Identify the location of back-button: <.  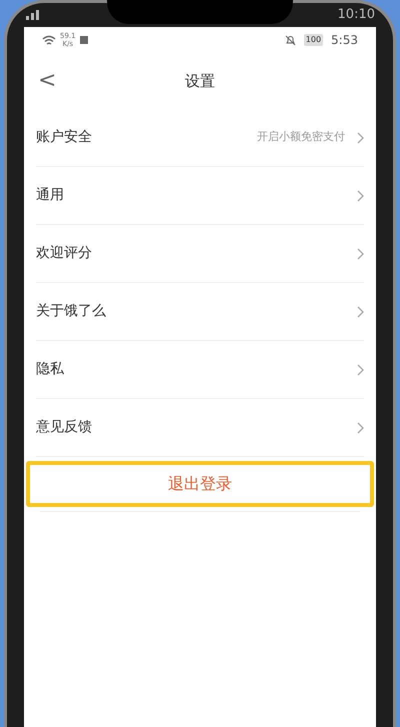
(58, 81).